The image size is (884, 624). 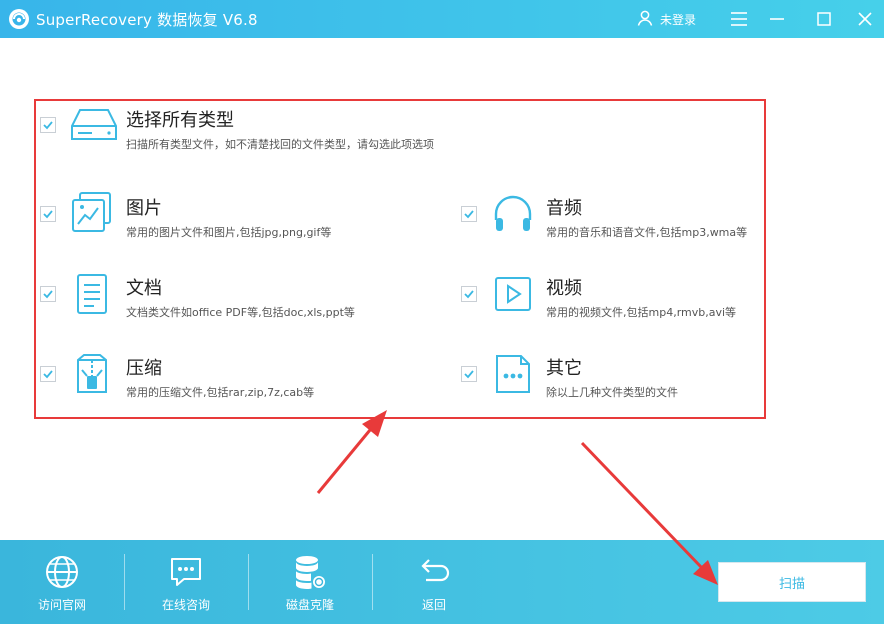 I want to click on annotation-arrow-down, so click(x=650, y=514).